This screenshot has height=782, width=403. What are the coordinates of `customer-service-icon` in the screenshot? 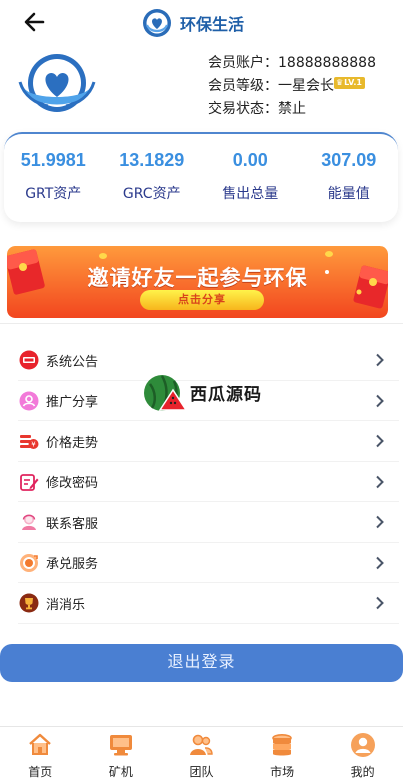 It's located at (29, 522).